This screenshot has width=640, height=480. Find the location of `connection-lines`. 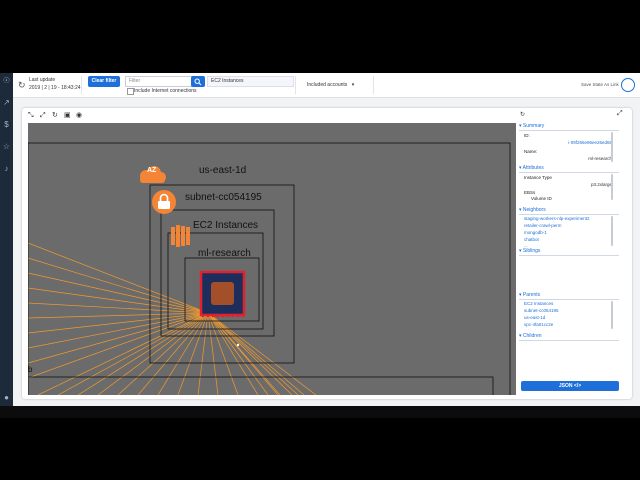

connection-lines is located at coordinates (172, 318).